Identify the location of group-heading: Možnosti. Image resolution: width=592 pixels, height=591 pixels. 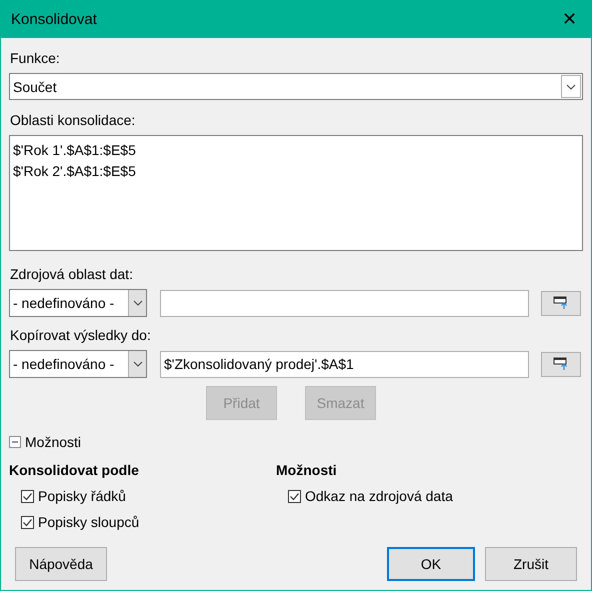
(306, 470).